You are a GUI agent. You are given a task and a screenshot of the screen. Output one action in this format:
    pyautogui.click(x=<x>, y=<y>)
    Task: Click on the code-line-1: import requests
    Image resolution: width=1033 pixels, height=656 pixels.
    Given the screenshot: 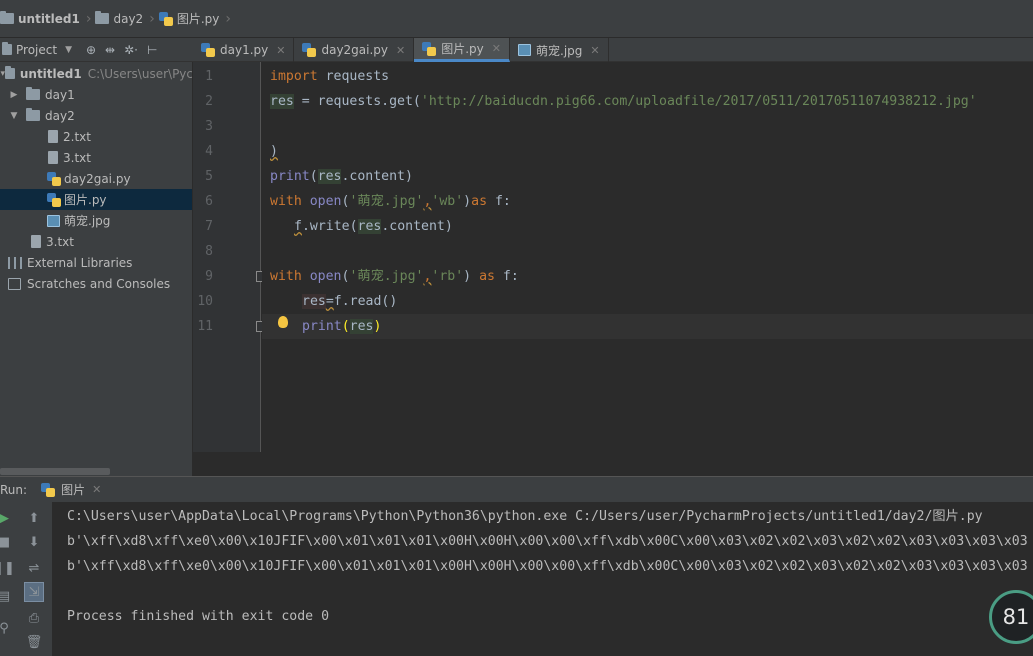 What is the action you would take?
    pyautogui.click(x=330, y=76)
    